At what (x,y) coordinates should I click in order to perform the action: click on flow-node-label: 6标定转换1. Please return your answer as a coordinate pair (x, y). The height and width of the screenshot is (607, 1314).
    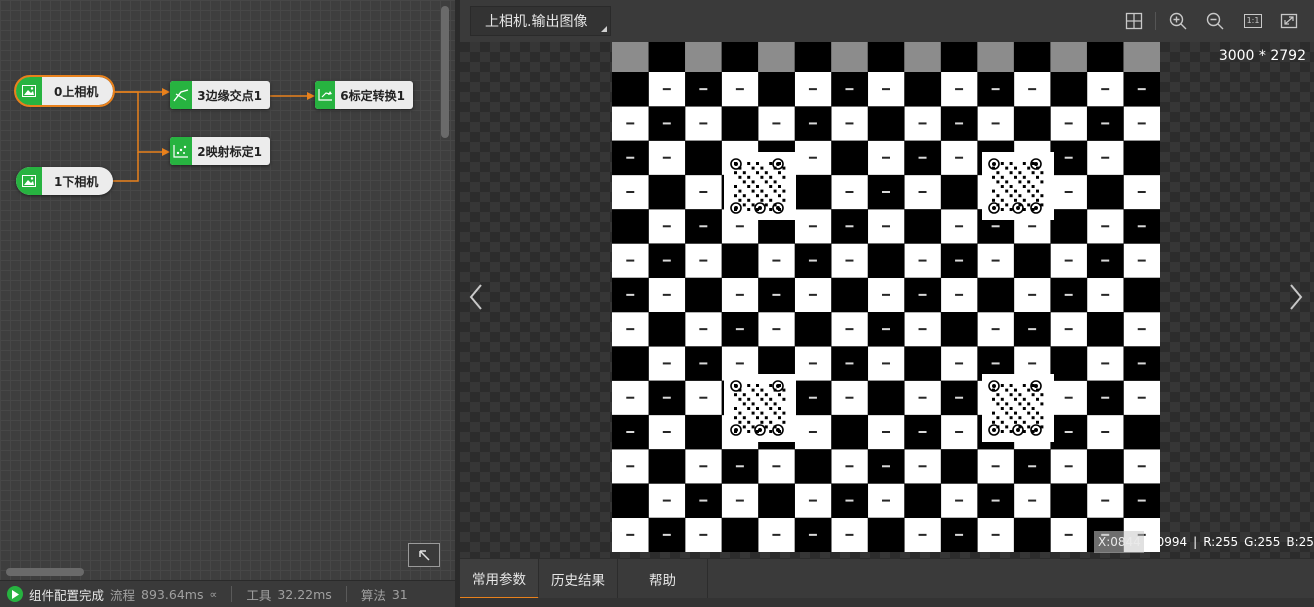
    Looking at the image, I should click on (372, 95).